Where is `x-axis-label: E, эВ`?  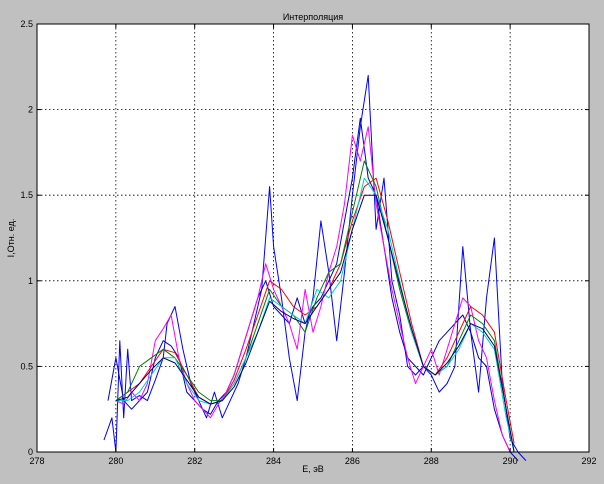
x-axis-label: E, эВ is located at coordinates (313, 469).